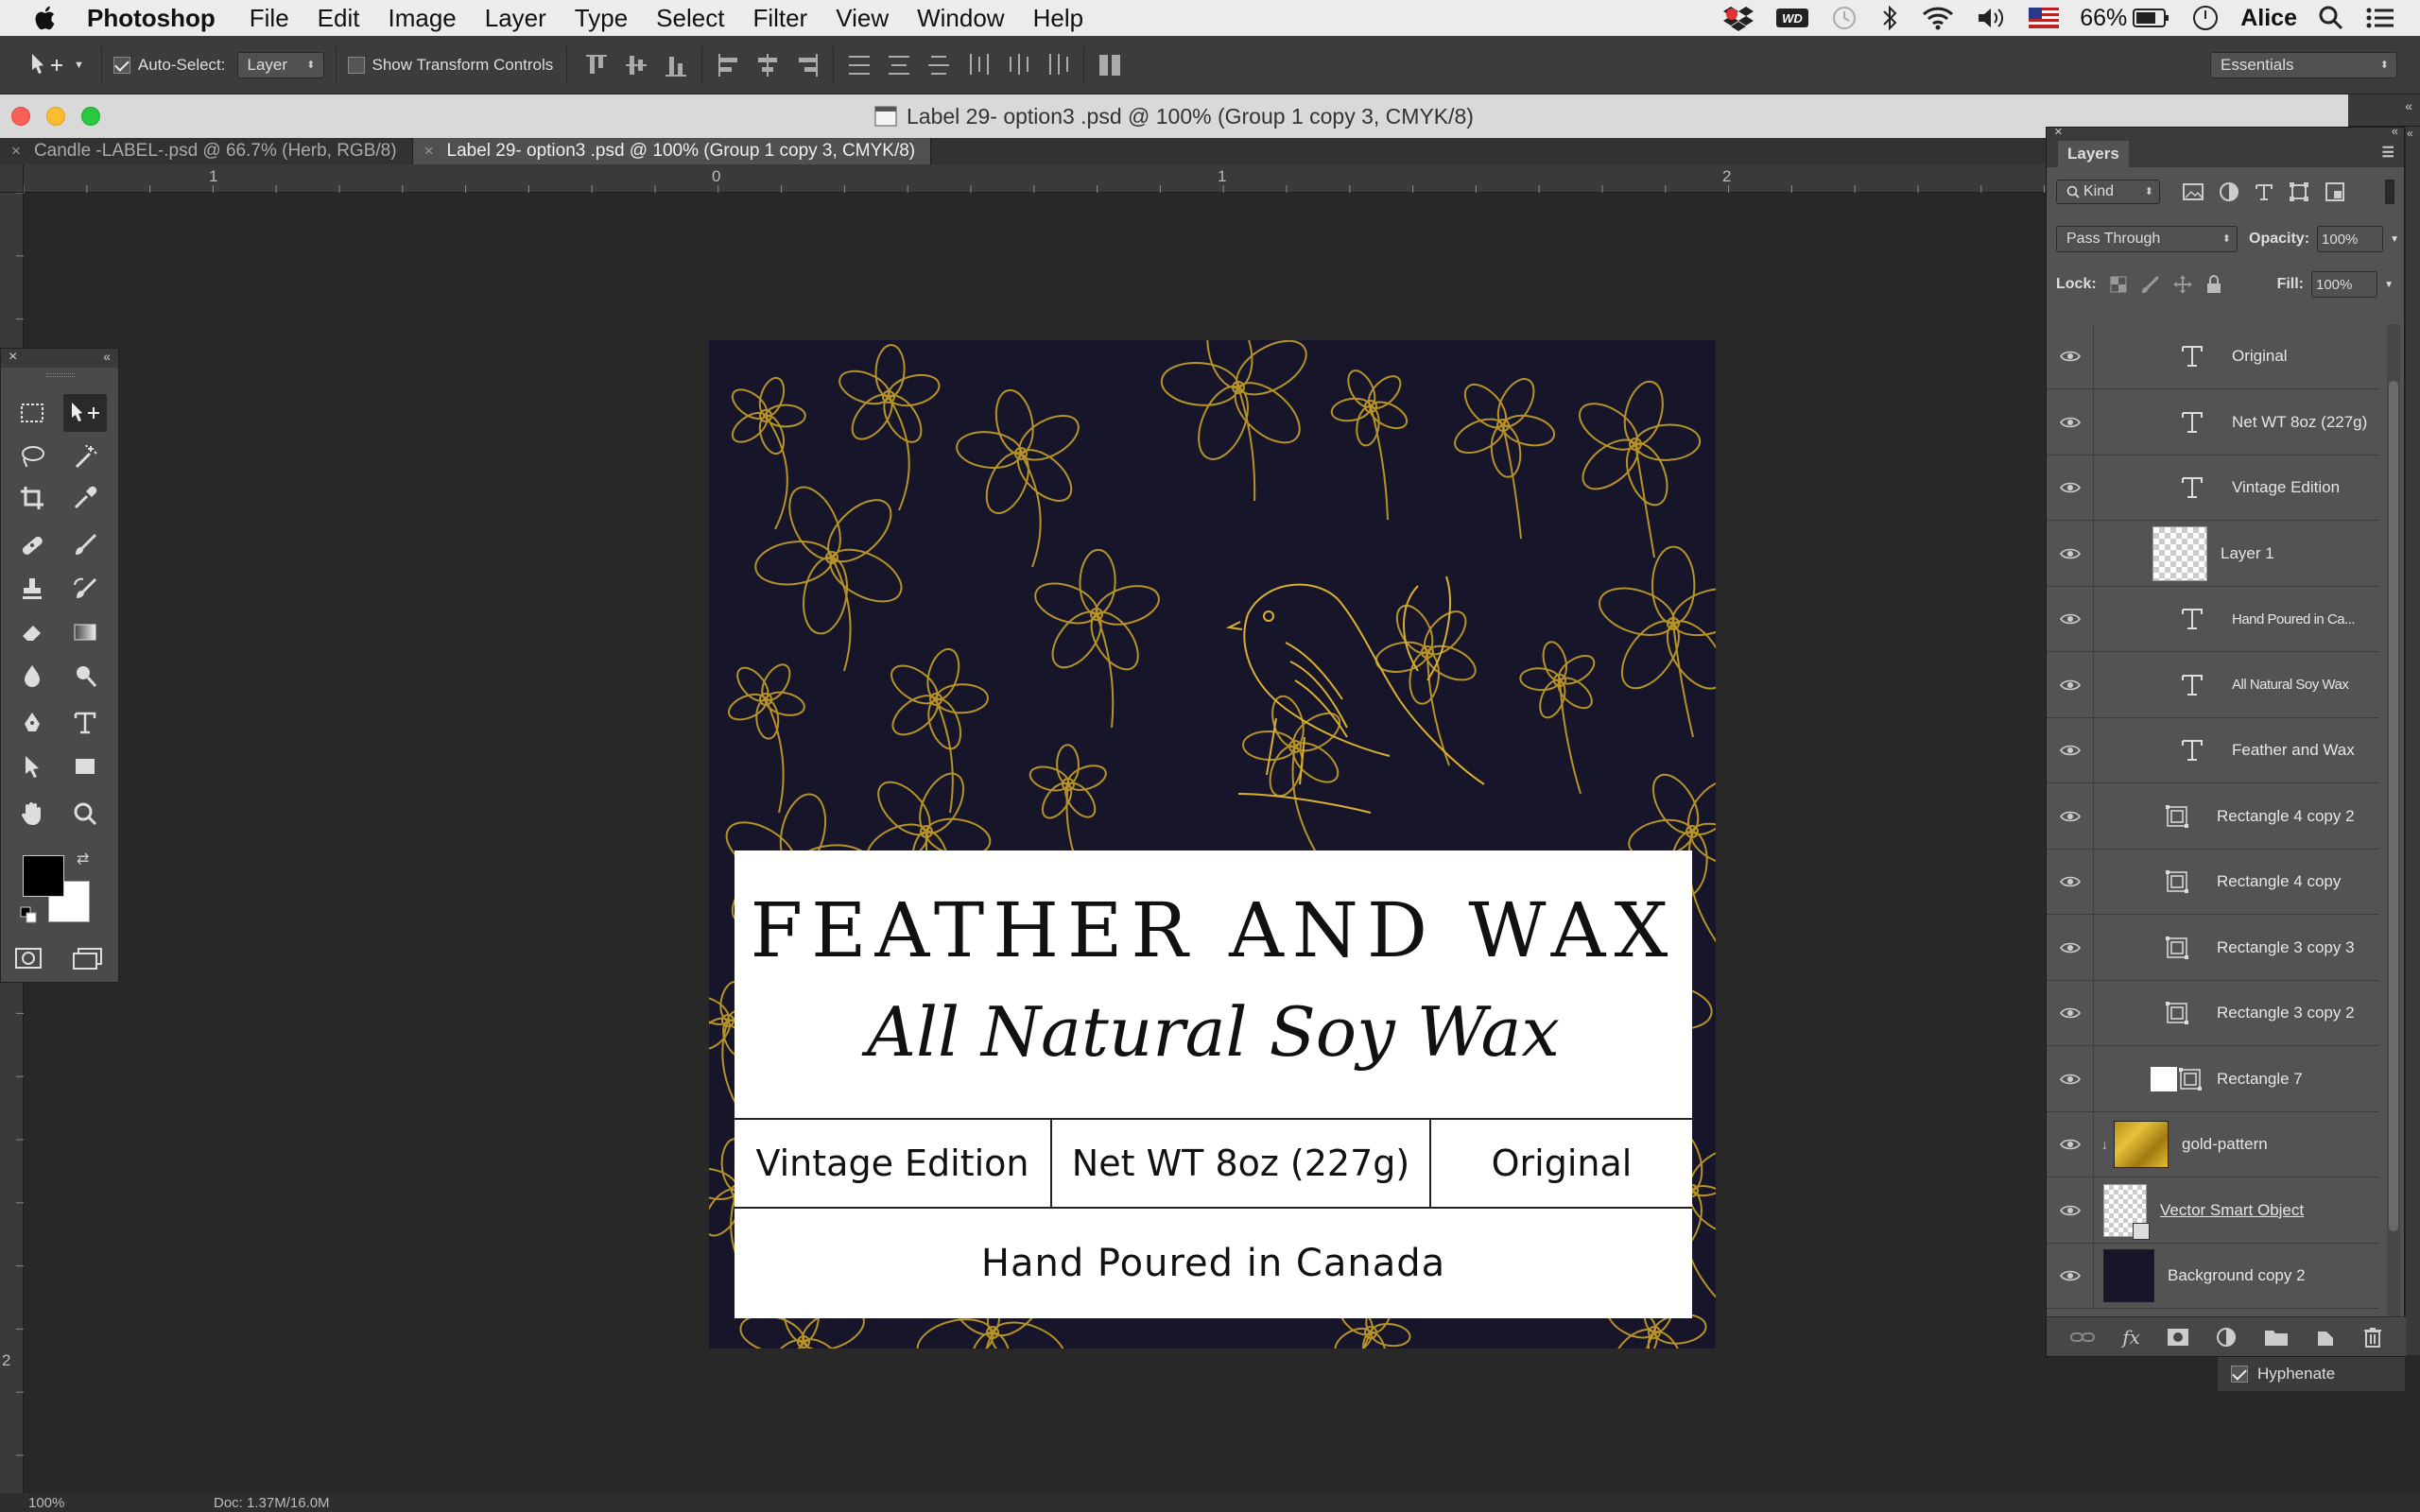 The height and width of the screenshot is (1512, 2420). I want to click on align-right-edges-icon, so click(807, 65).